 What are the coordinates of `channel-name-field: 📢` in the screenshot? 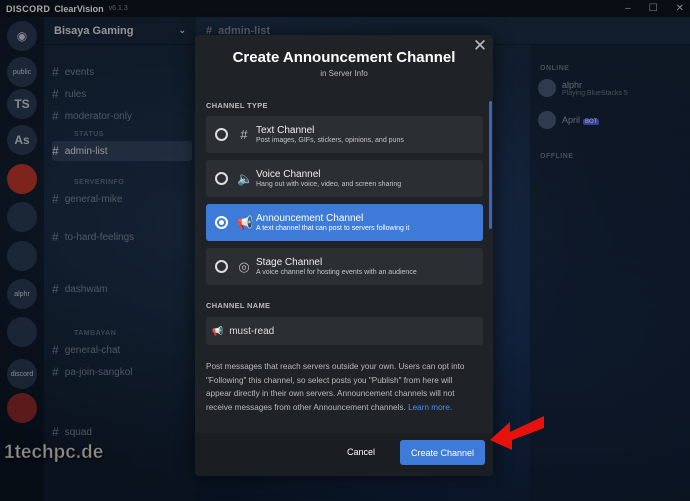 It's located at (344, 331).